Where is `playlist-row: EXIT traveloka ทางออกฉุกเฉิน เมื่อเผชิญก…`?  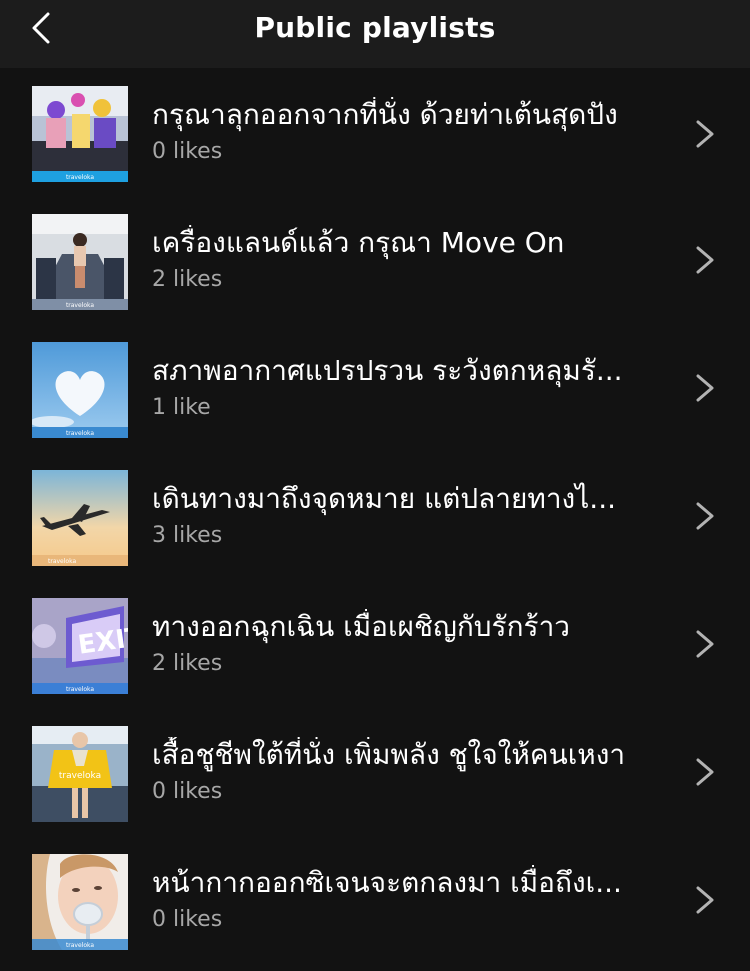 playlist-row: EXIT traveloka ทางออกฉุกเฉิน เมื่อเผชิญก… is located at coordinates (375, 644).